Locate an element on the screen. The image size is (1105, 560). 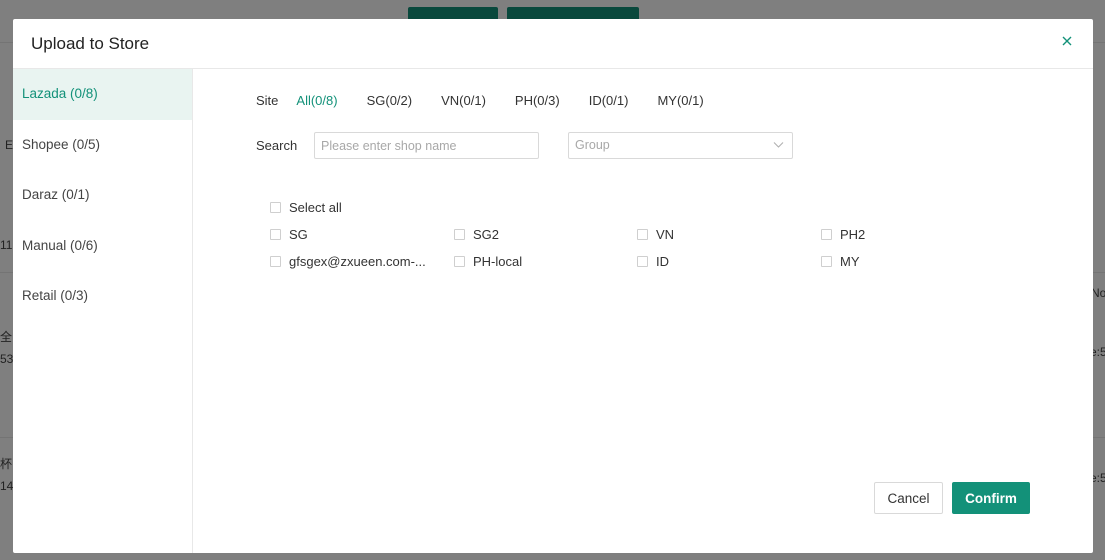
checkbox-label: PH-local is located at coordinates (498, 261).